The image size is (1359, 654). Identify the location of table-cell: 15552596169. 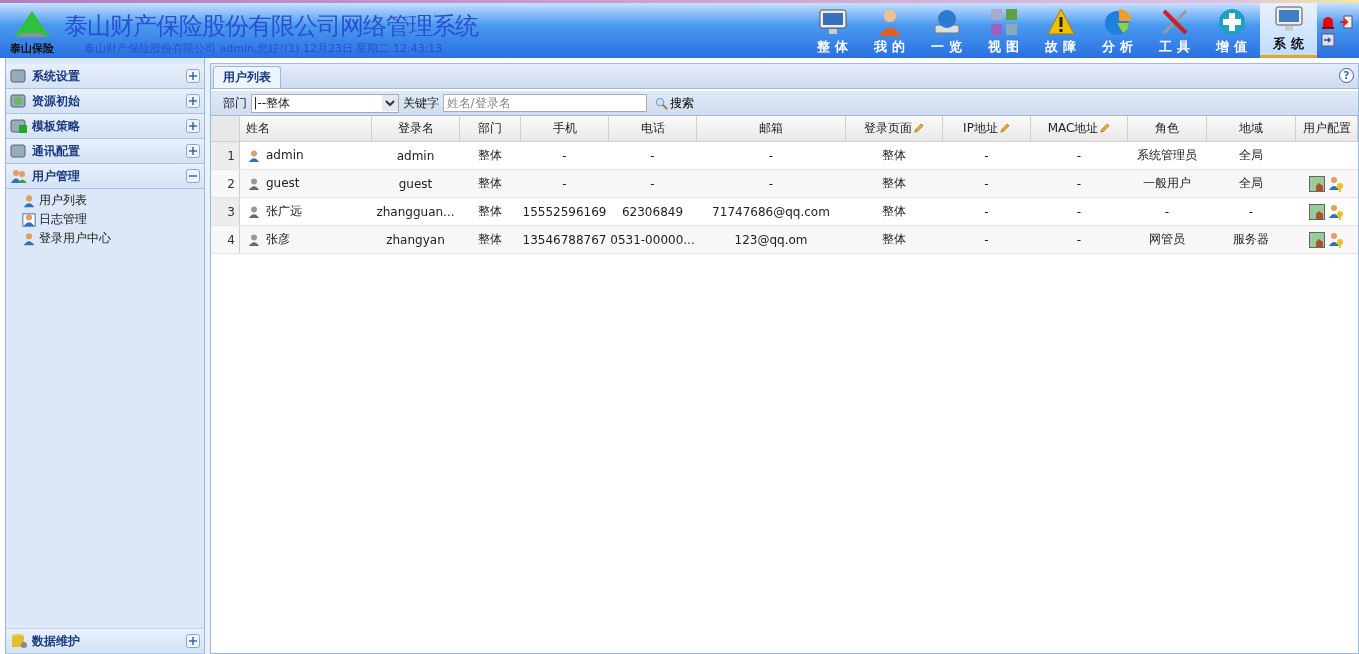
(564, 211).